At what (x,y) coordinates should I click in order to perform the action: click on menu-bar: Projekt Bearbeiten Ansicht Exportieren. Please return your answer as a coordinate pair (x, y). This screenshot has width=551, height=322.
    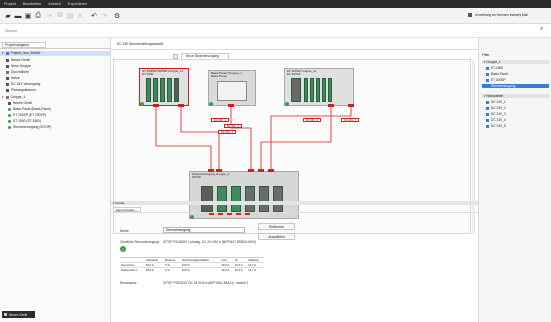
    Looking at the image, I should click on (275, 4).